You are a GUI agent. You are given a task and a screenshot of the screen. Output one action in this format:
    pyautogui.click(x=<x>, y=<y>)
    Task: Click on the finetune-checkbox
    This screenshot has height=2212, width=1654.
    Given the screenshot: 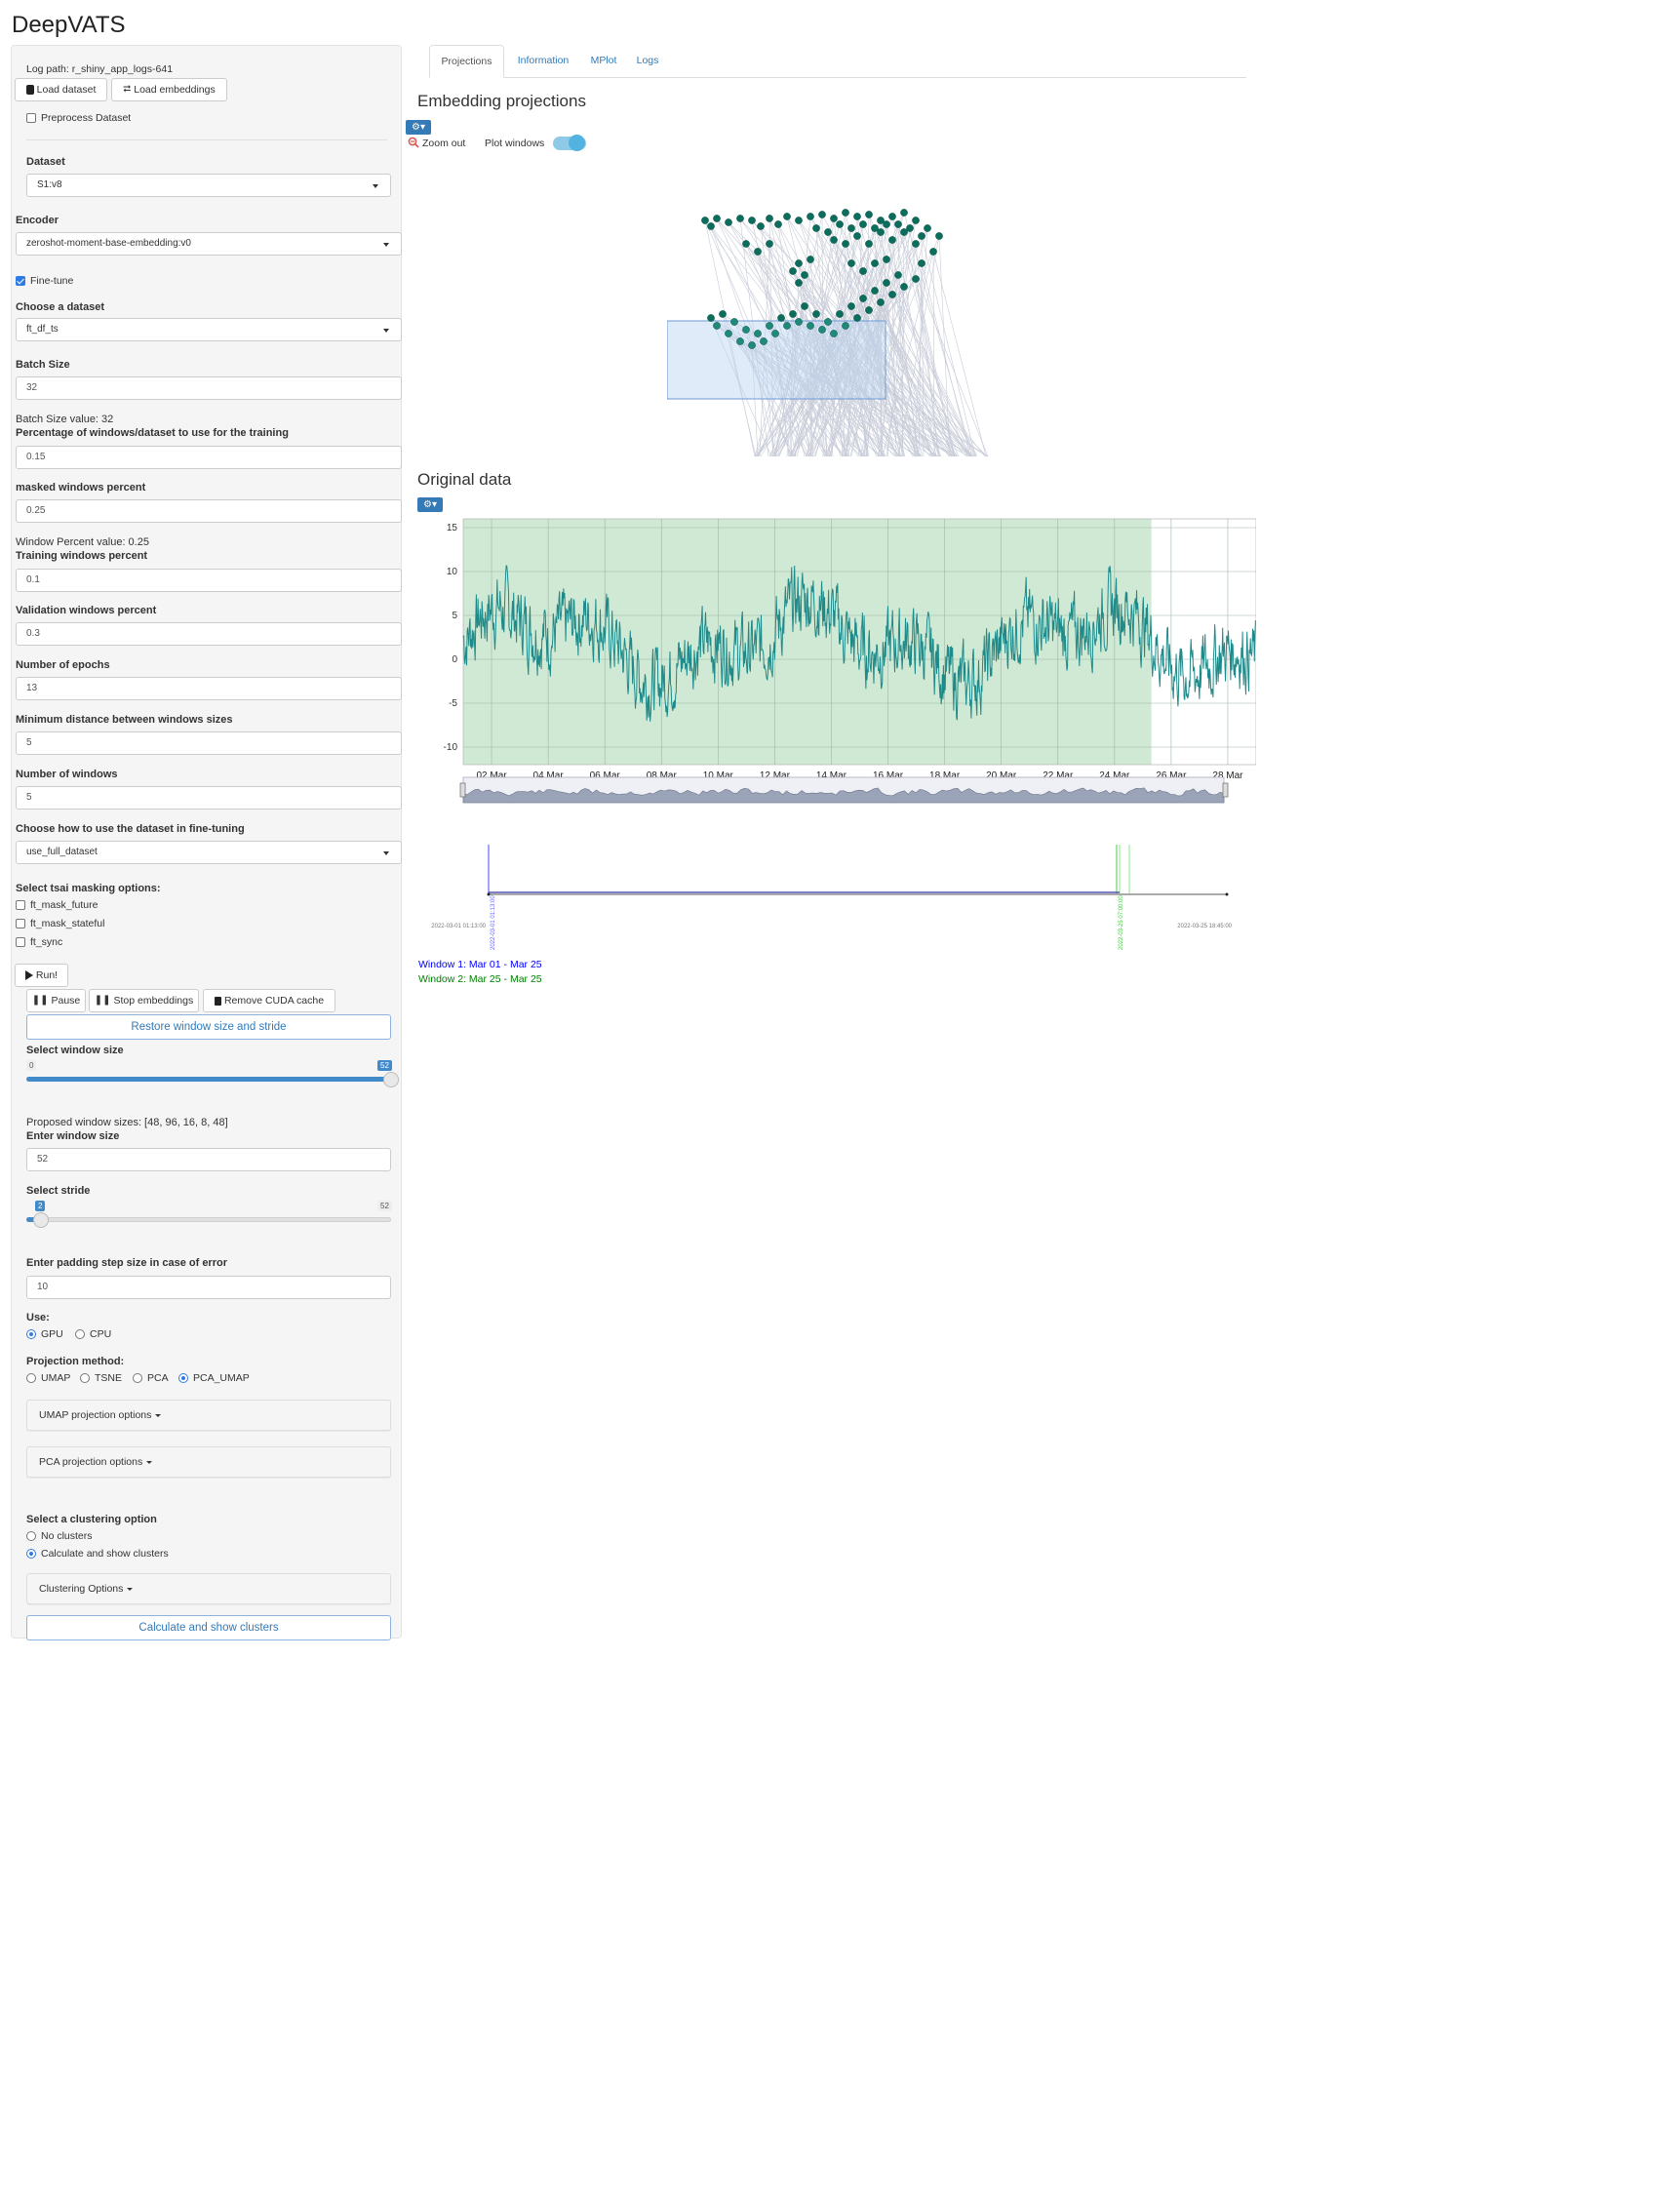 What is the action you would take?
    pyautogui.click(x=20, y=281)
    